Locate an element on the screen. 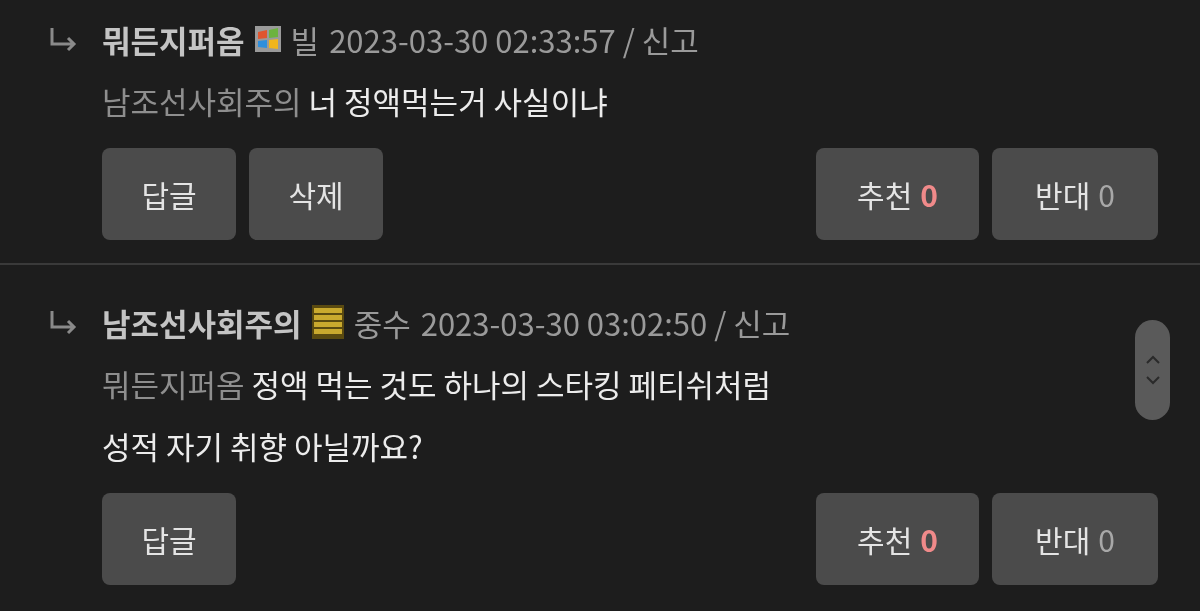 The width and height of the screenshot is (1200, 611). comment-meta: 2023-03-30 03:02:50 / 신고 is located at coordinates (605, 322).